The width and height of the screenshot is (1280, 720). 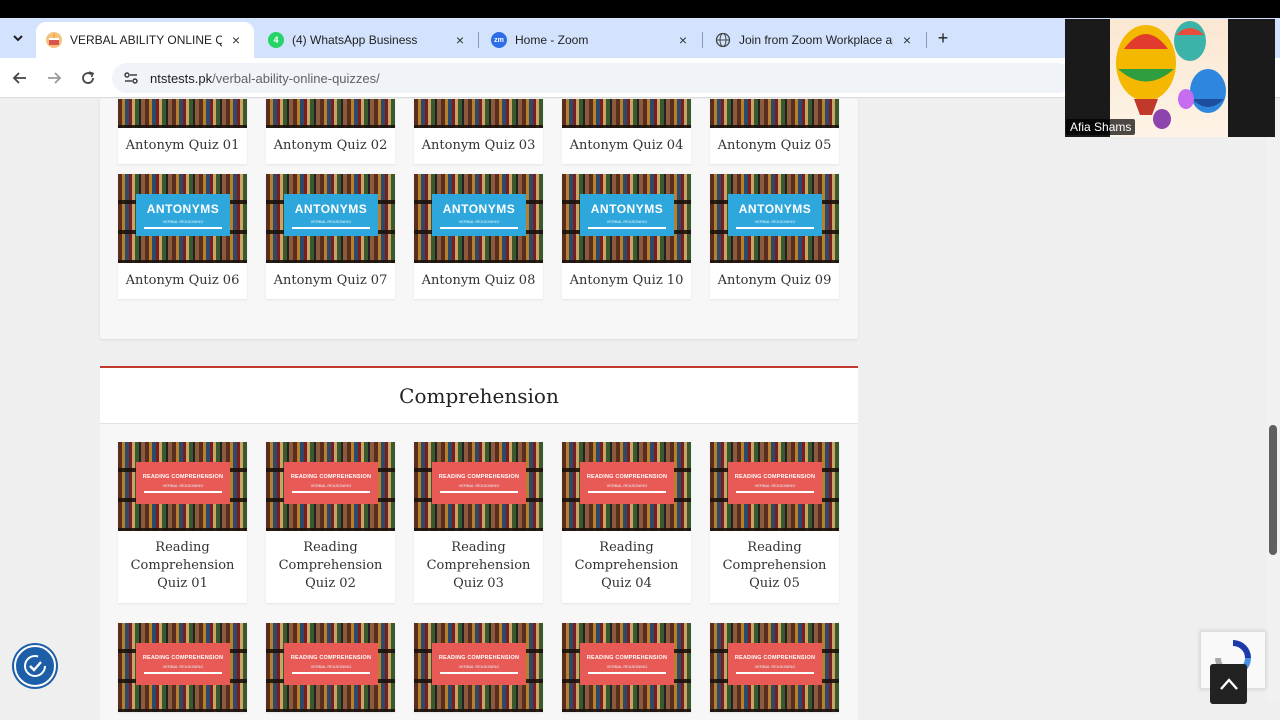 What do you see at coordinates (18, 38) in the screenshot?
I see `tab-search-chevron-icon` at bounding box center [18, 38].